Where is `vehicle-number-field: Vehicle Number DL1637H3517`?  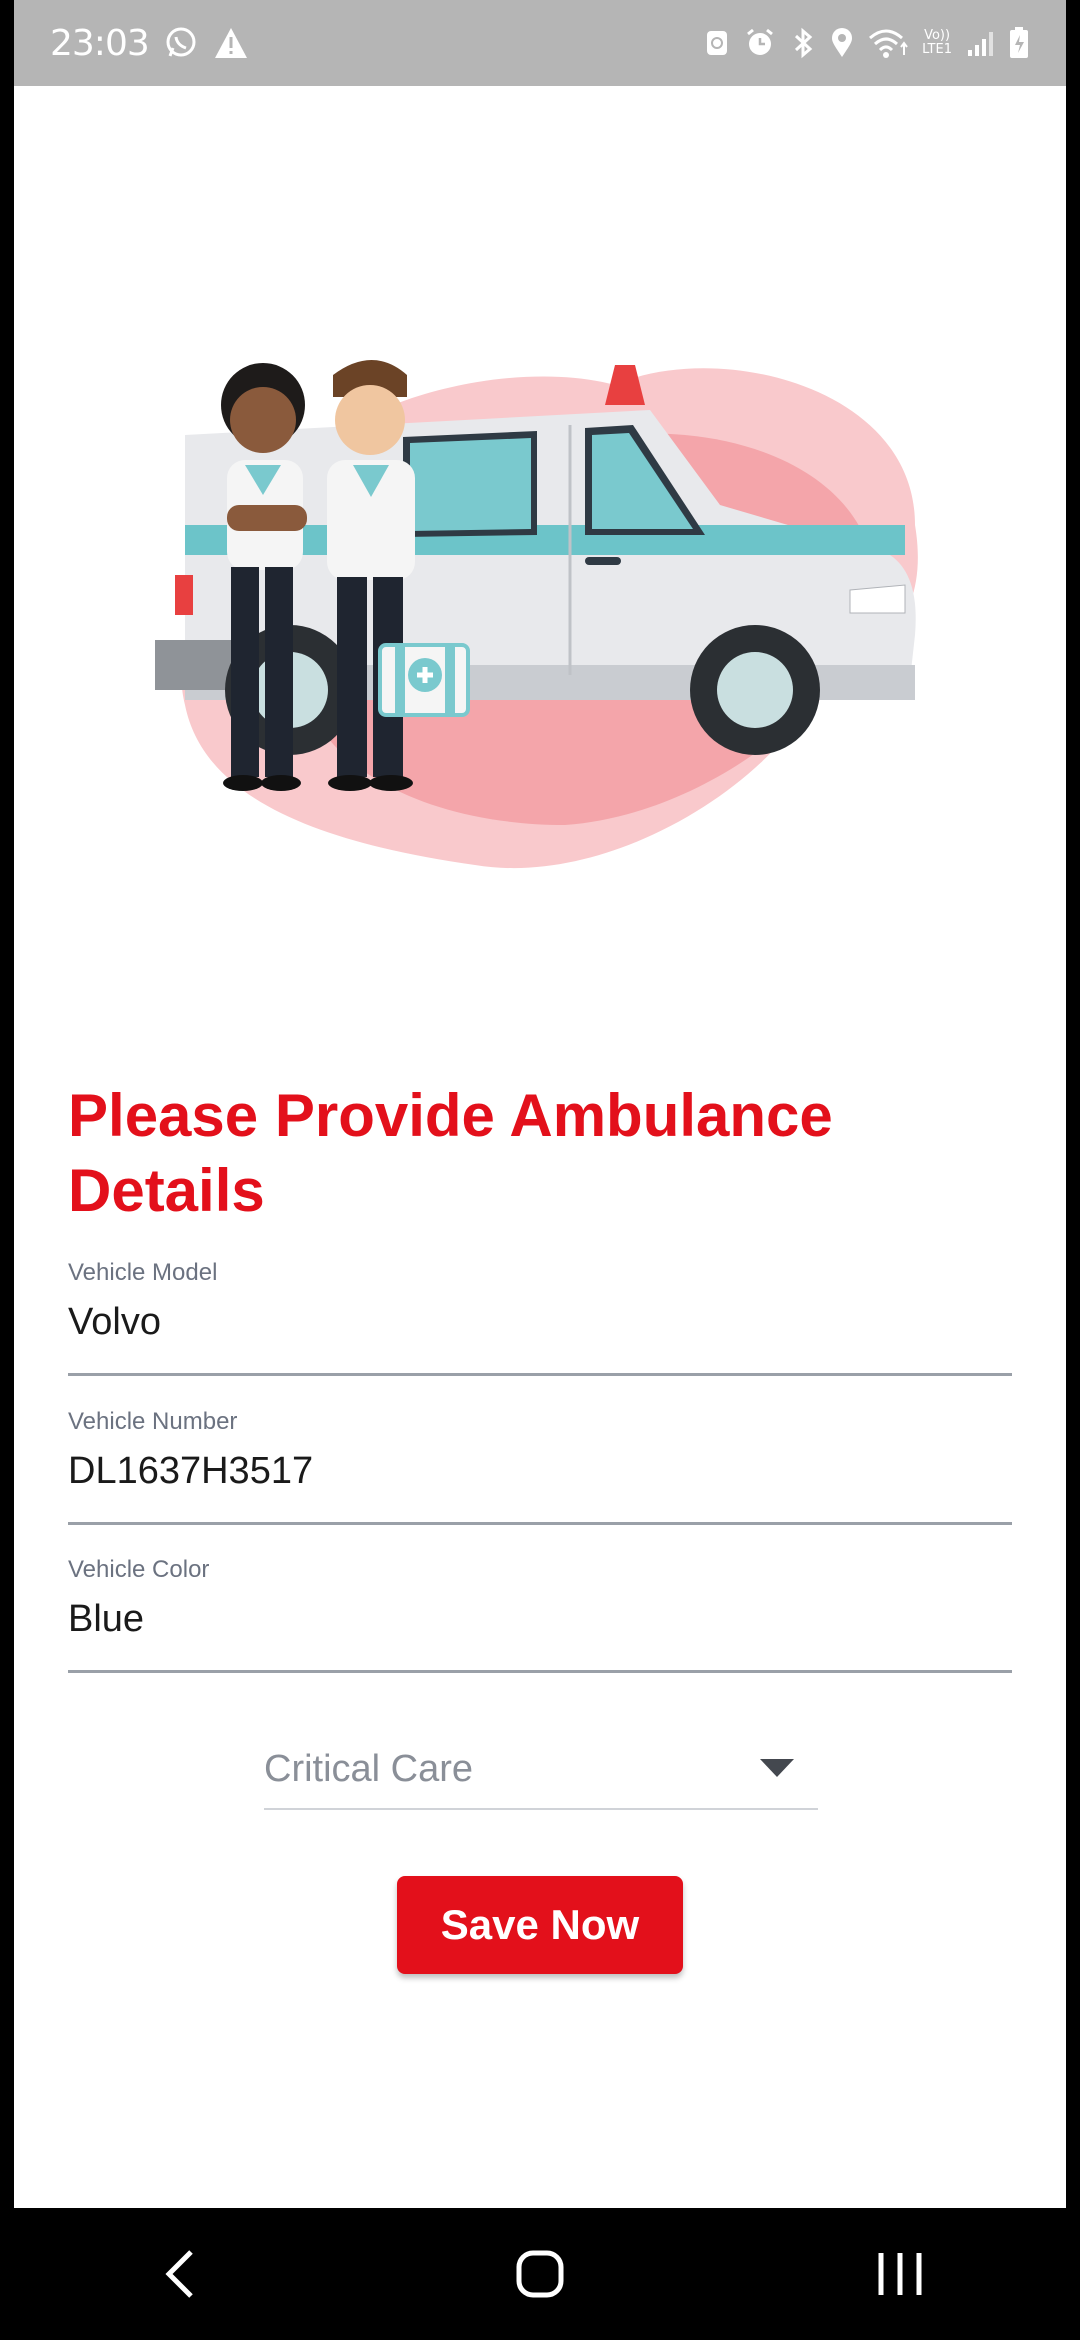
vehicle-number-field: Vehicle Number DL1637H3517 is located at coordinates (540, 1468).